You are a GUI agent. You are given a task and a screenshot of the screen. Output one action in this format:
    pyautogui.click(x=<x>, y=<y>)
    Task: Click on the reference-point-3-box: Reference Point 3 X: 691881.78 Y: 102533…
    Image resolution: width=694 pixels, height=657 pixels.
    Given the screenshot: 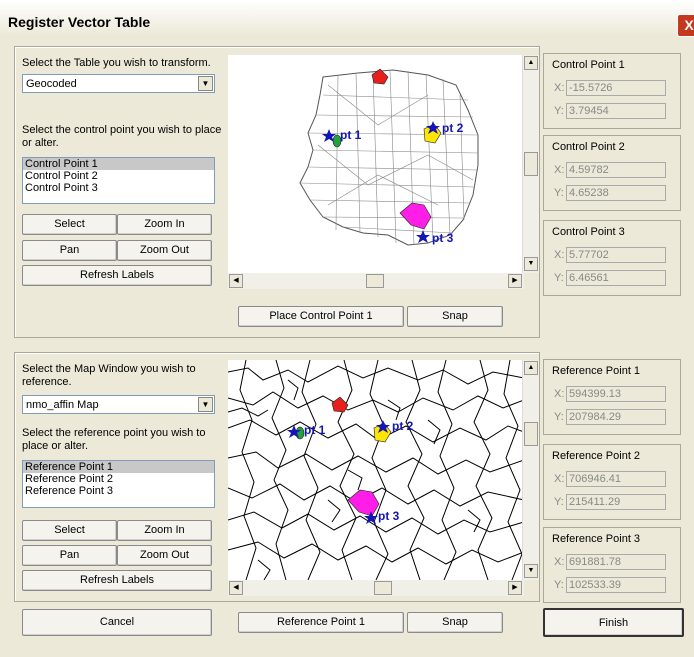 What is the action you would take?
    pyautogui.click(x=612, y=565)
    